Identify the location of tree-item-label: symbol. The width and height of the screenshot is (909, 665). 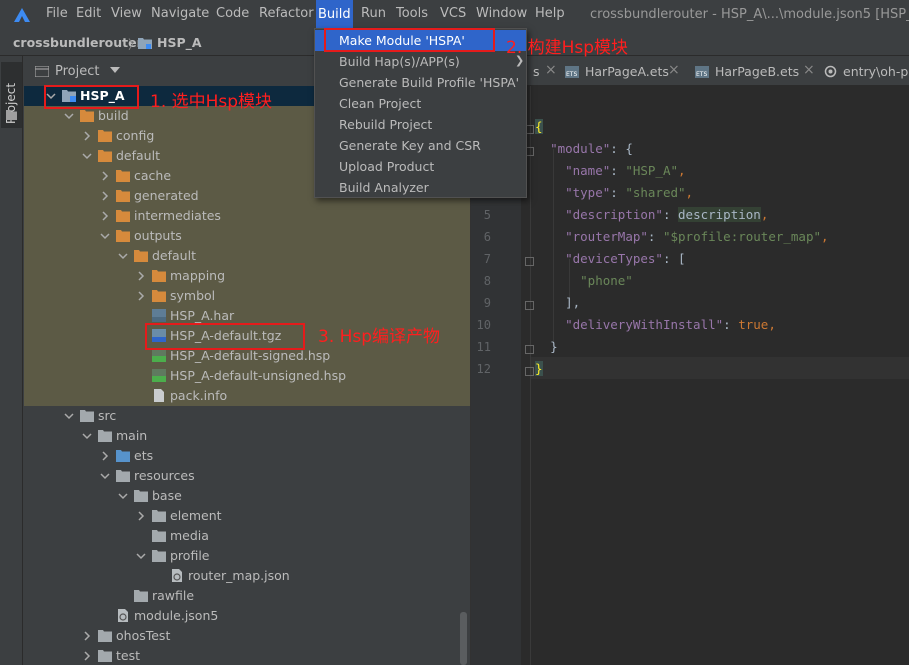
(193, 295).